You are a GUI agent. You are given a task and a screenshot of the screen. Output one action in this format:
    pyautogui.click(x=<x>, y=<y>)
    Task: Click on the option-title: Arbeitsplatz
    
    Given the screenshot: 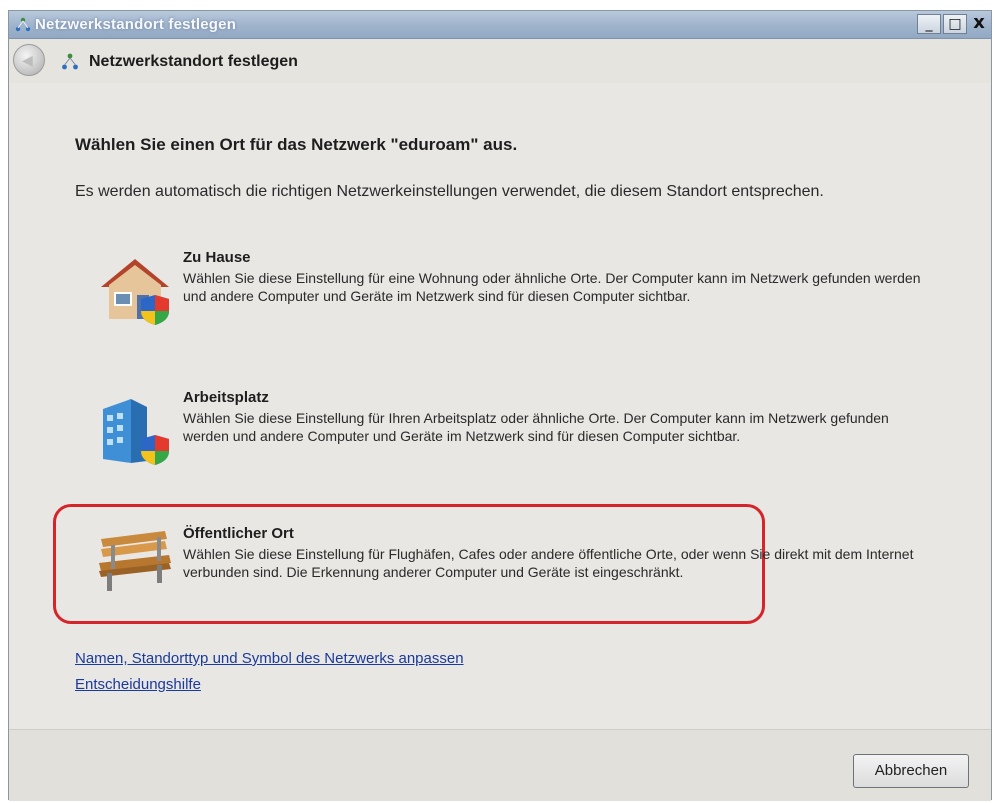 What is the action you would take?
    pyautogui.click(x=226, y=397)
    